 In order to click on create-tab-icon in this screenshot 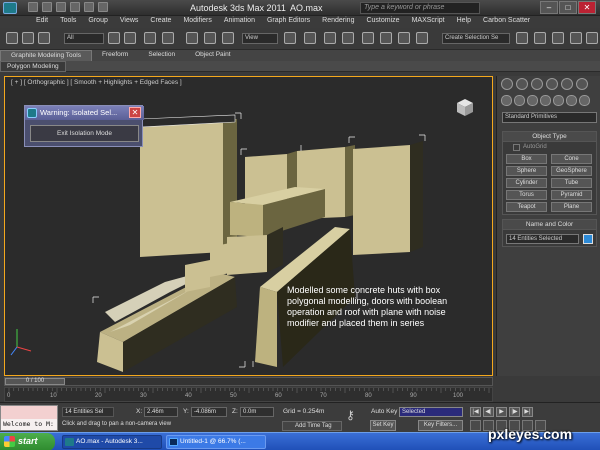, I will do `click(507, 84)`.